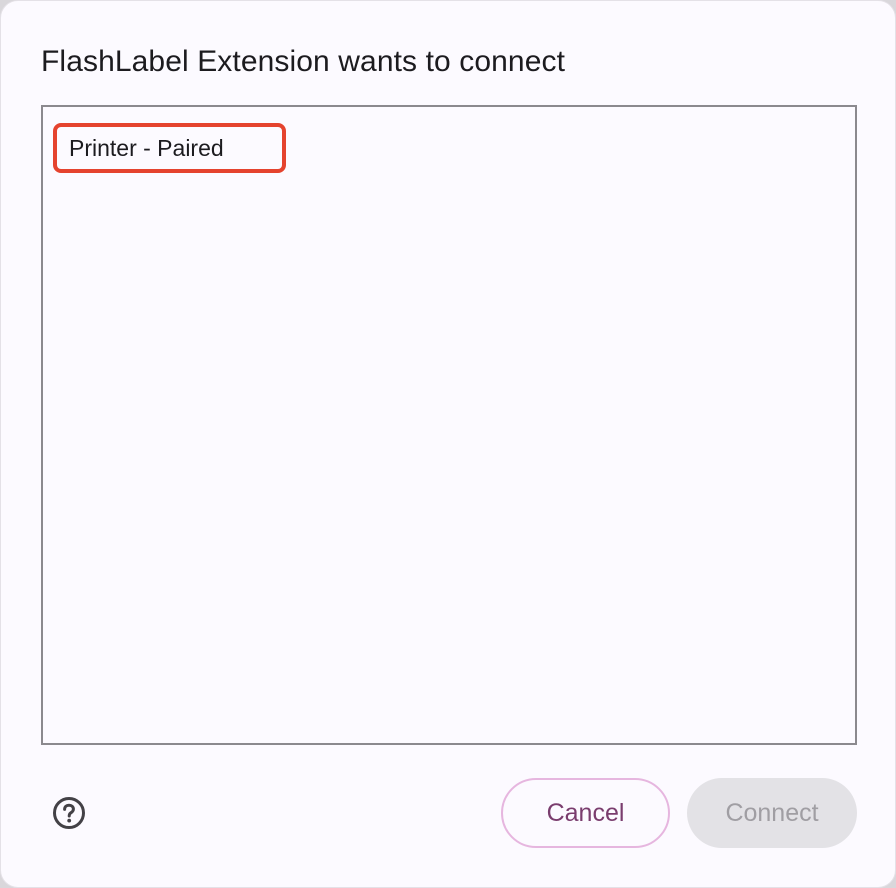 The width and height of the screenshot is (896, 888). What do you see at coordinates (303, 61) in the screenshot?
I see `dialog-title: FlashLabel Extension wants to connect` at bounding box center [303, 61].